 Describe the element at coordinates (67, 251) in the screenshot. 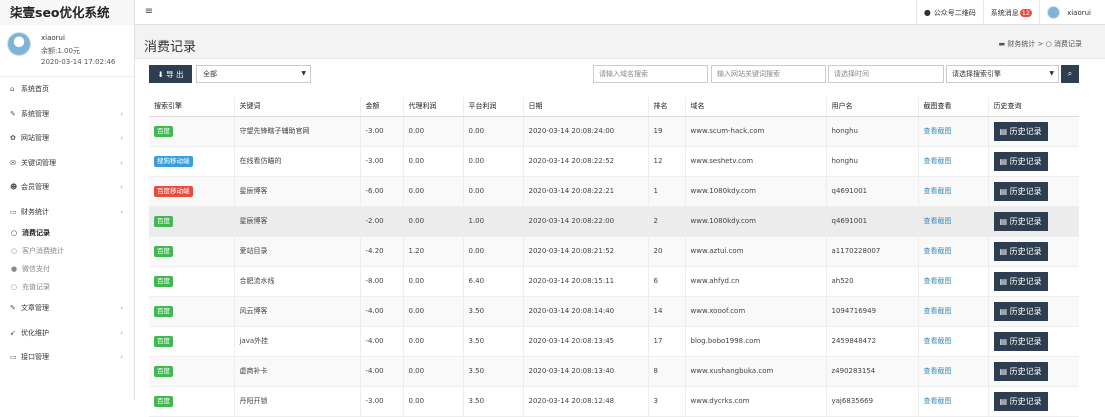

I see `sidebar-subitem: ○ 客户消费统计` at that location.